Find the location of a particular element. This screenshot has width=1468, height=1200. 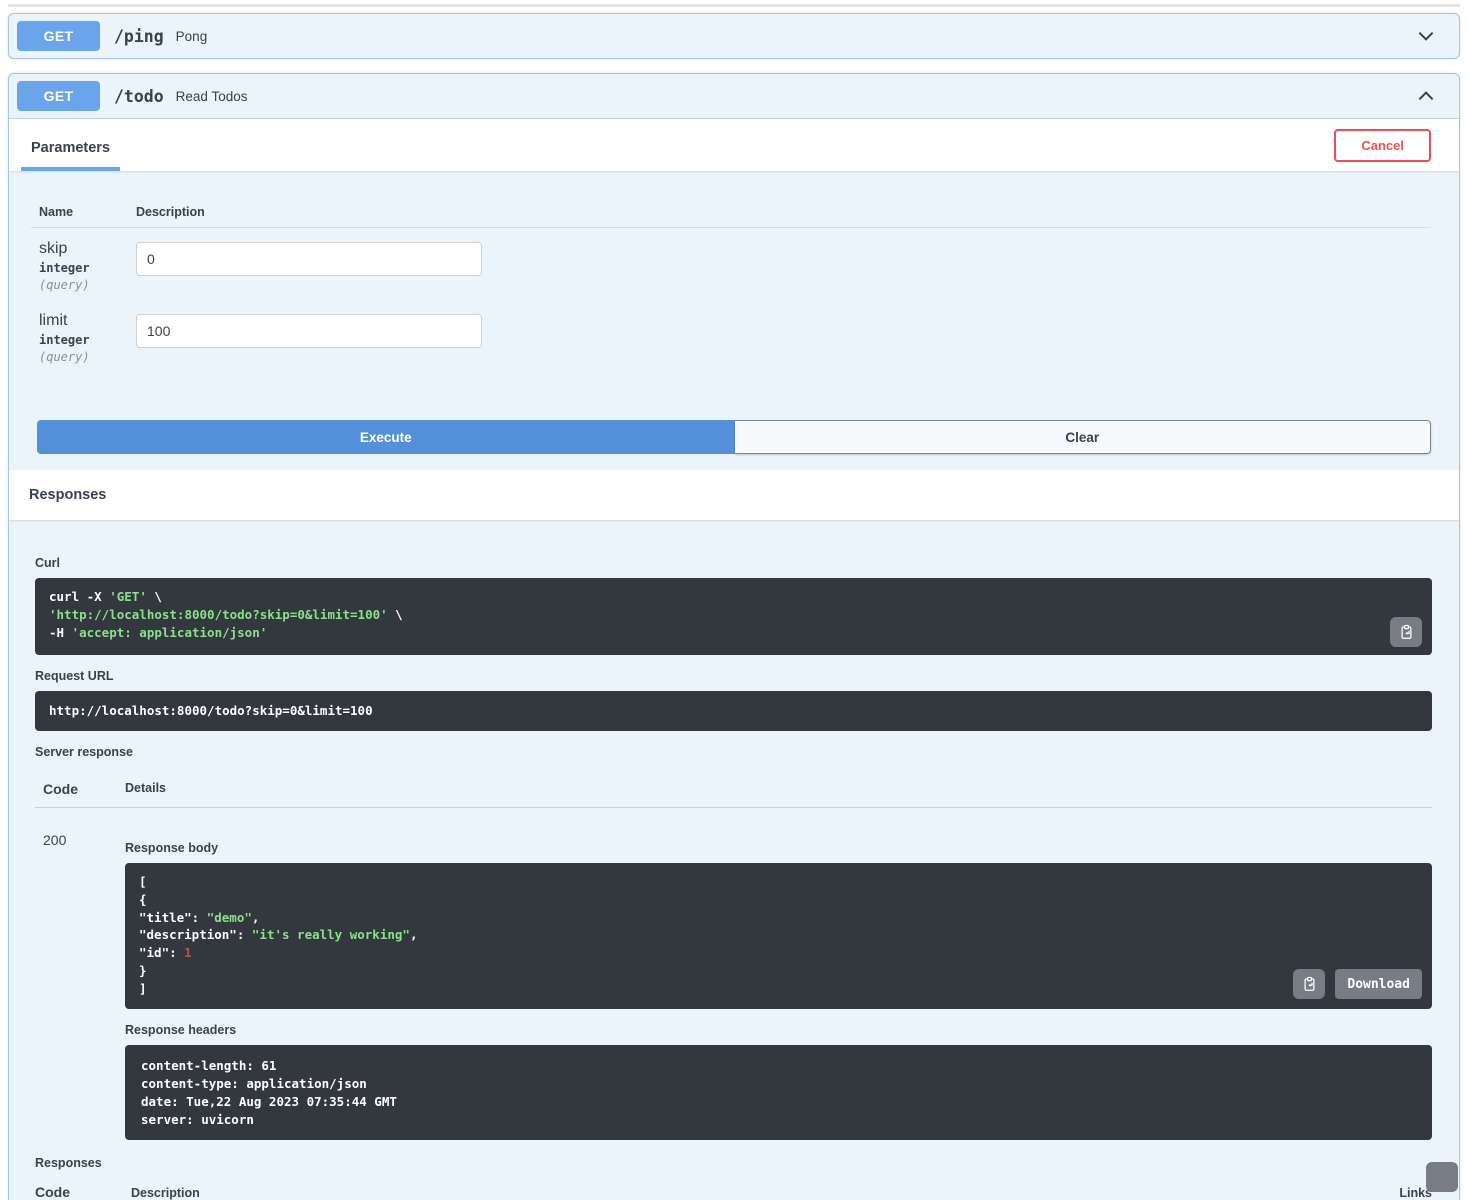

responses-table-header: Code Description Links is located at coordinates (733, 1192).